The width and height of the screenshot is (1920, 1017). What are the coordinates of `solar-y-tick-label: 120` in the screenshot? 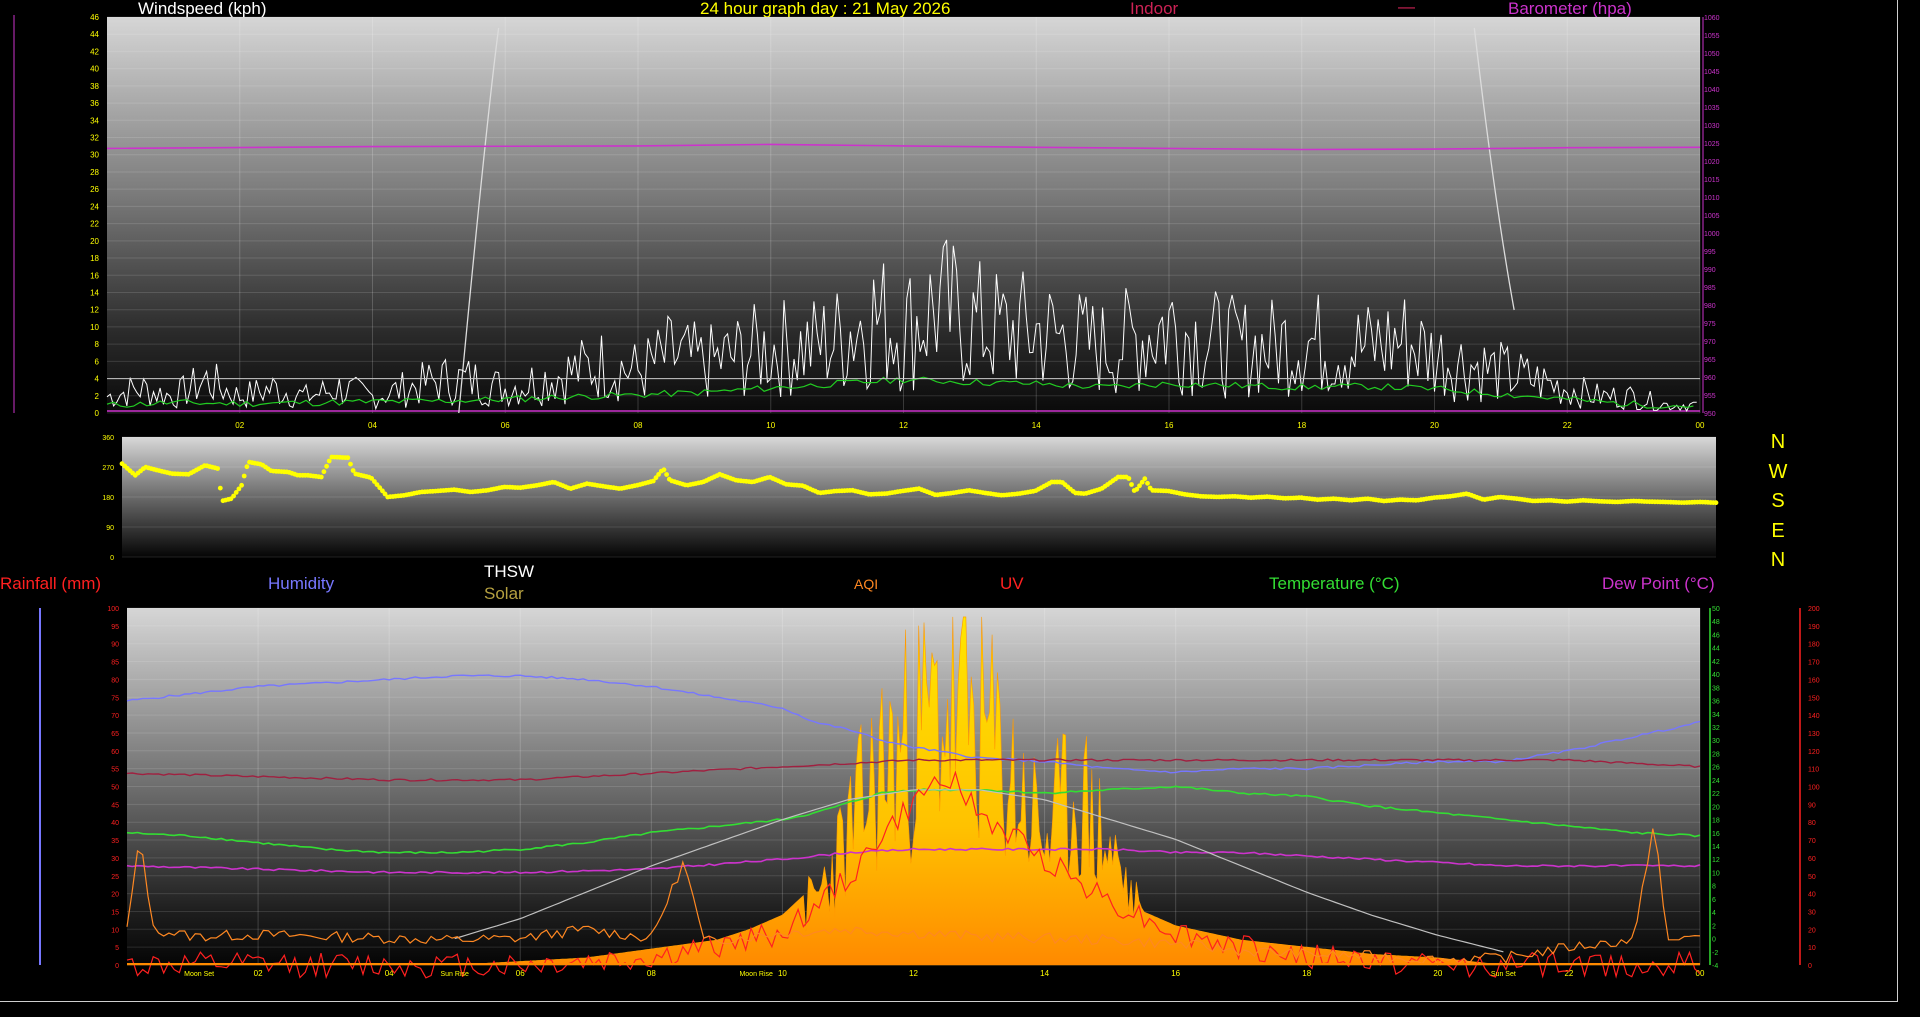 It's located at (1814, 752).